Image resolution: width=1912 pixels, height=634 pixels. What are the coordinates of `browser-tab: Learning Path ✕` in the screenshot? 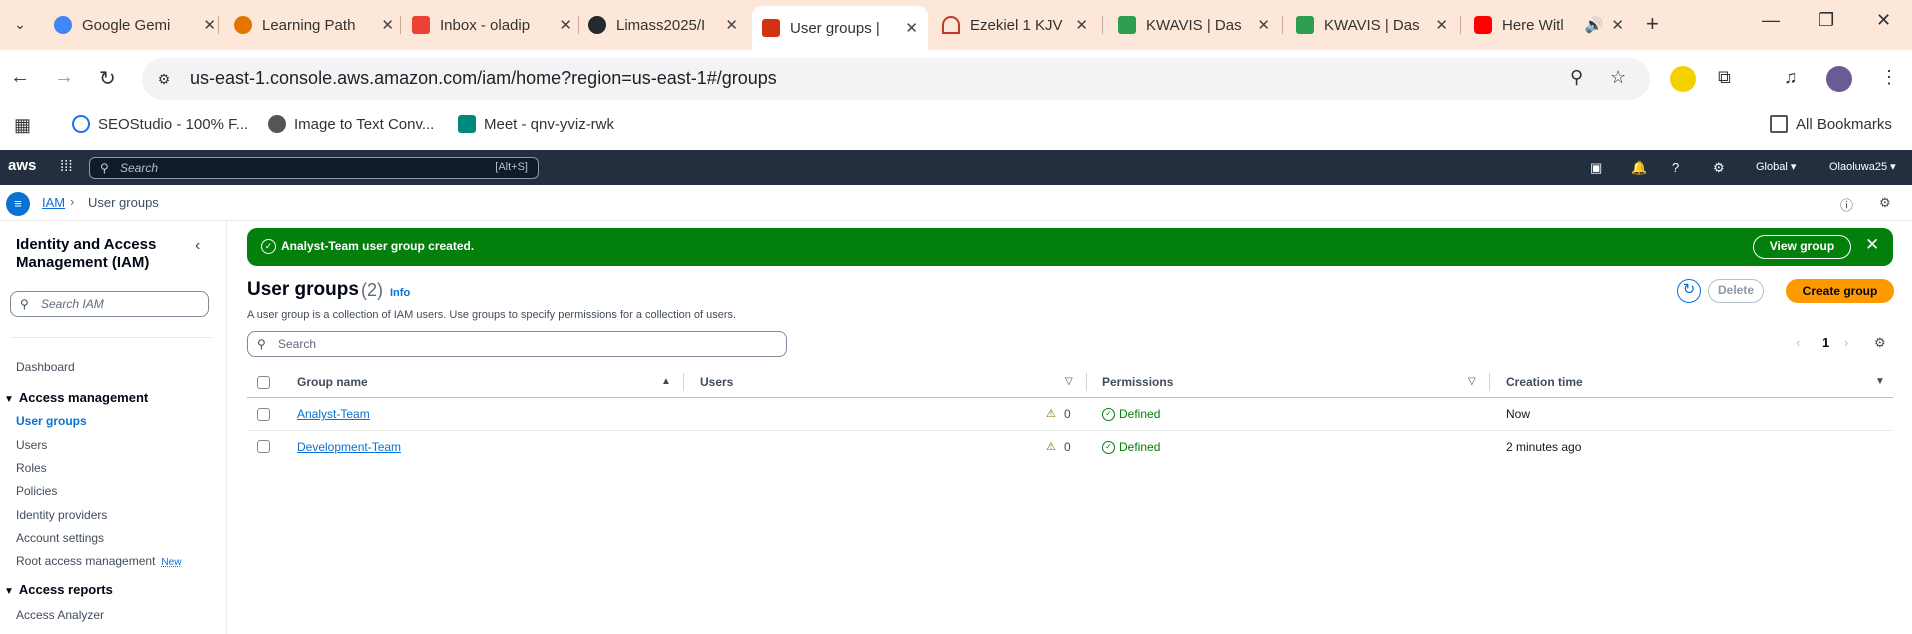 It's located at (314, 25).